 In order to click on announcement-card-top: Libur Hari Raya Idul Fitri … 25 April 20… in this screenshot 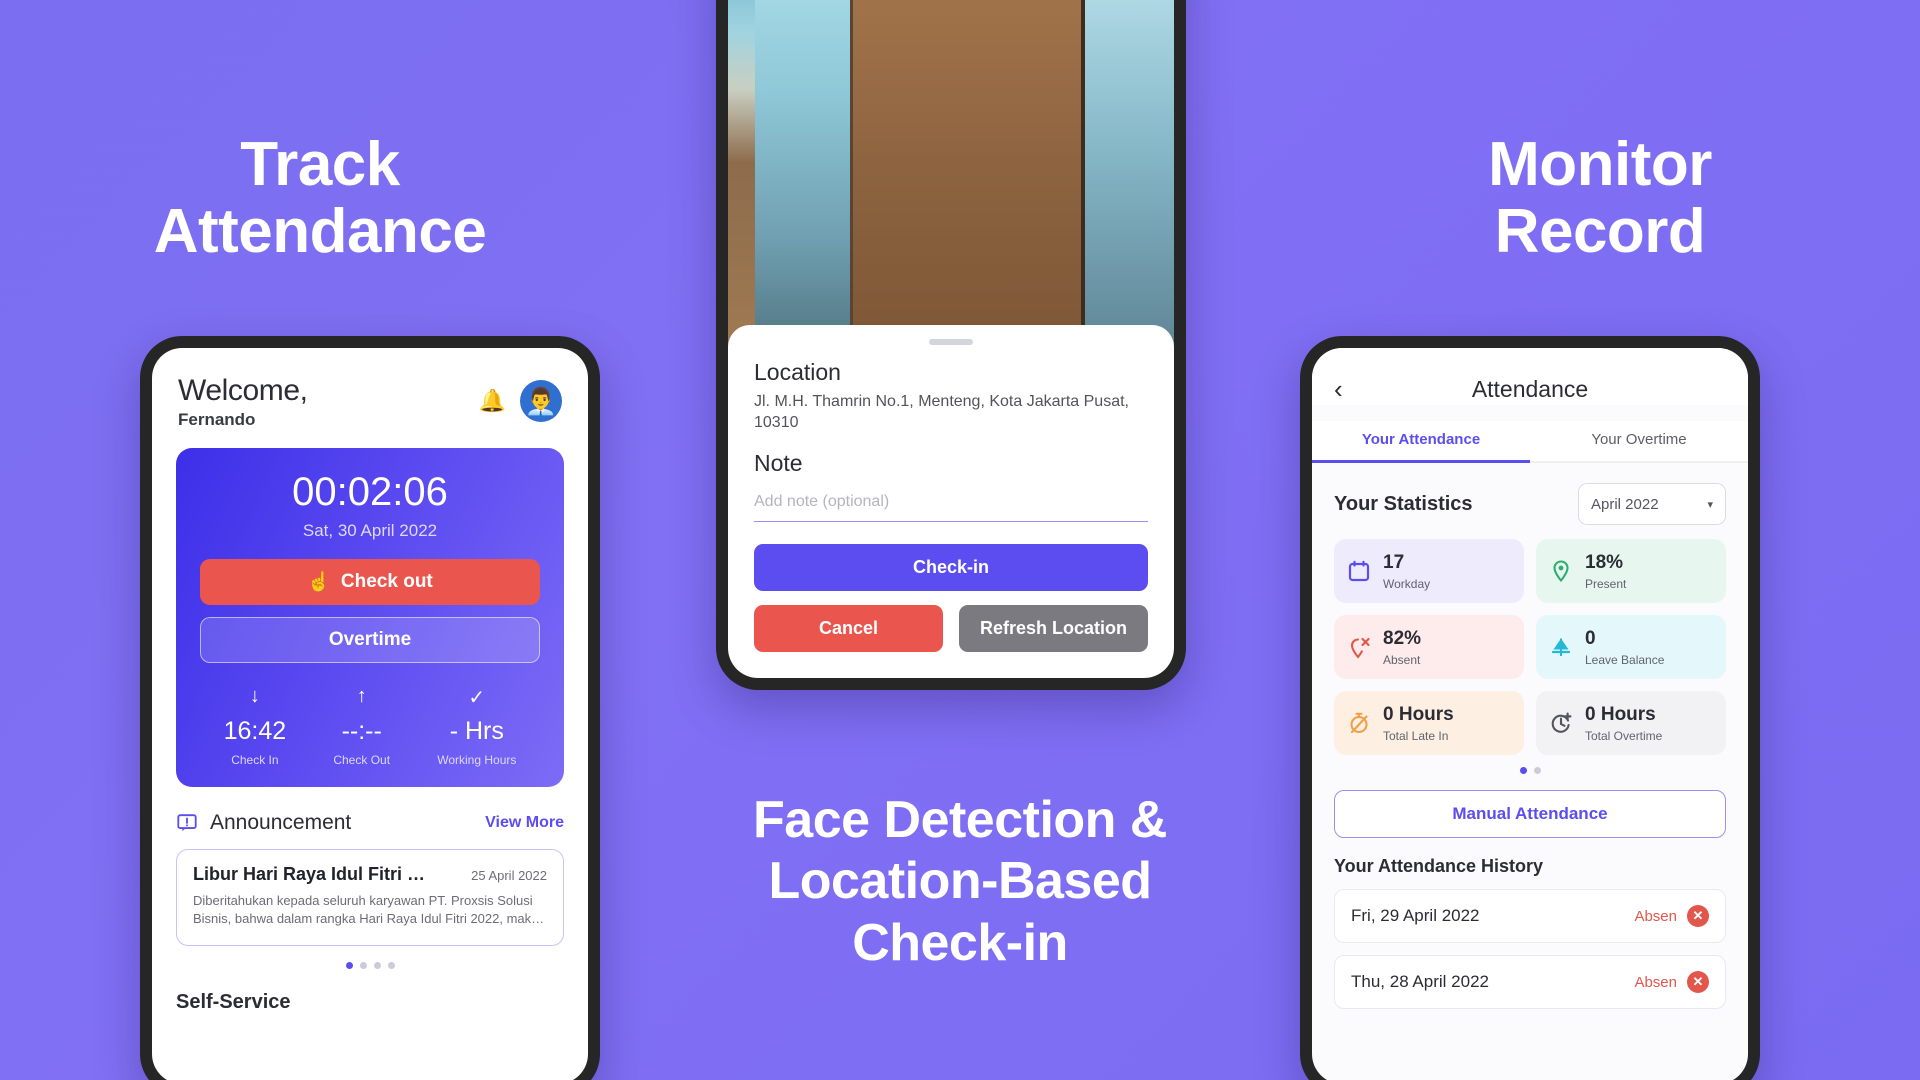, I will do `click(370, 874)`.